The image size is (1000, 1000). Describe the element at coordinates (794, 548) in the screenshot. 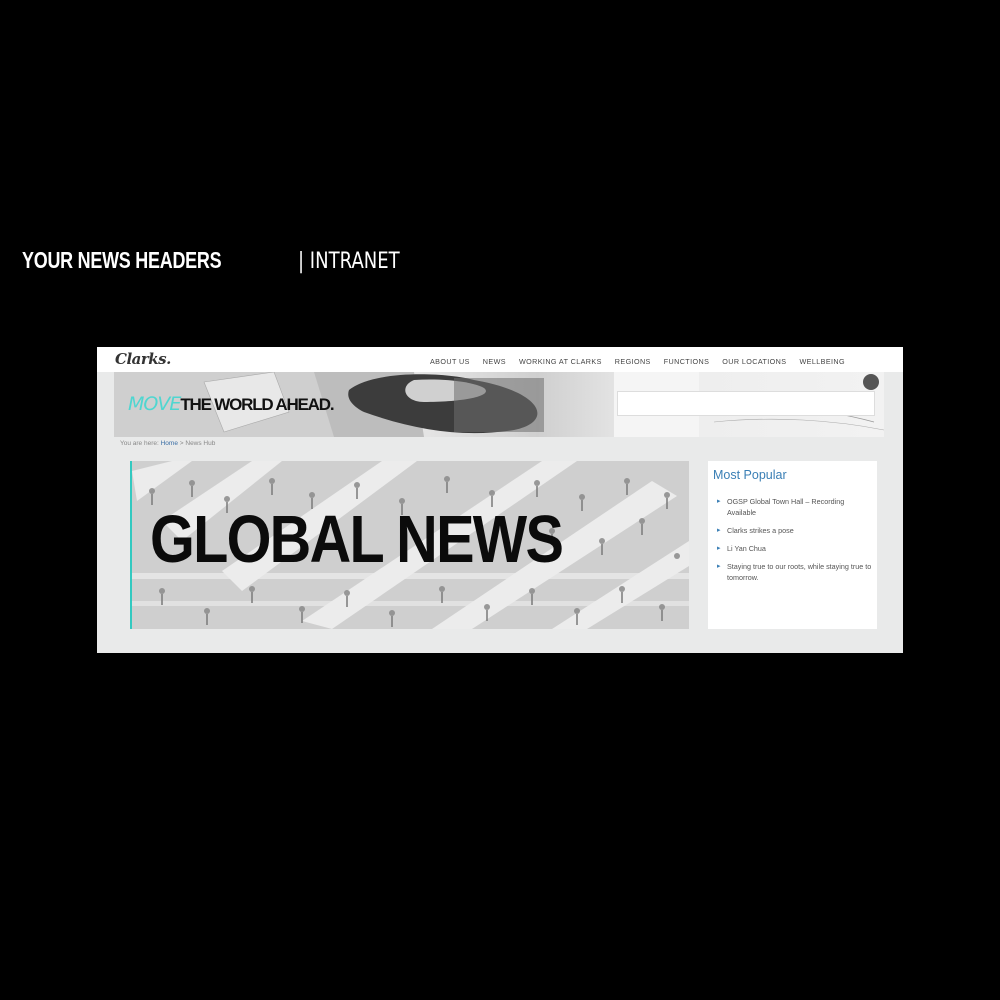

I see `popular-item-li-yan-chua: Li Yan Chua` at that location.